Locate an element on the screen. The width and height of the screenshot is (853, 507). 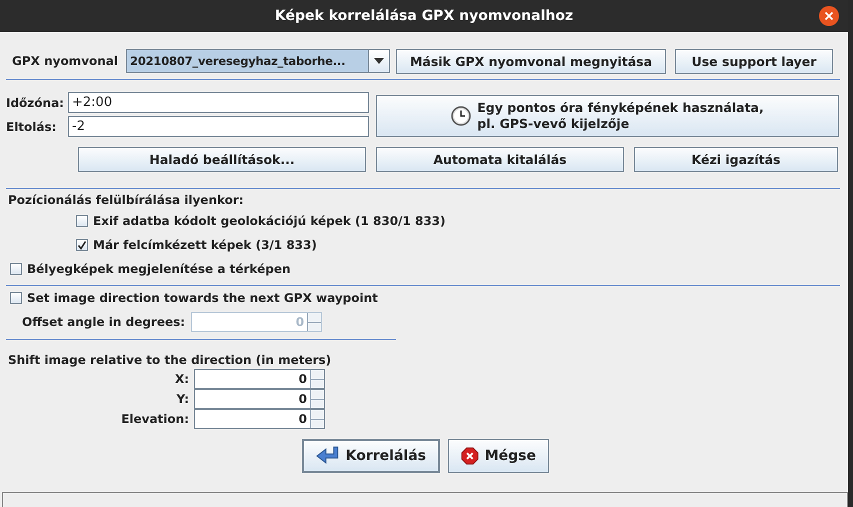
manual-adjust-button: Kézi igazítás is located at coordinates (736, 159).